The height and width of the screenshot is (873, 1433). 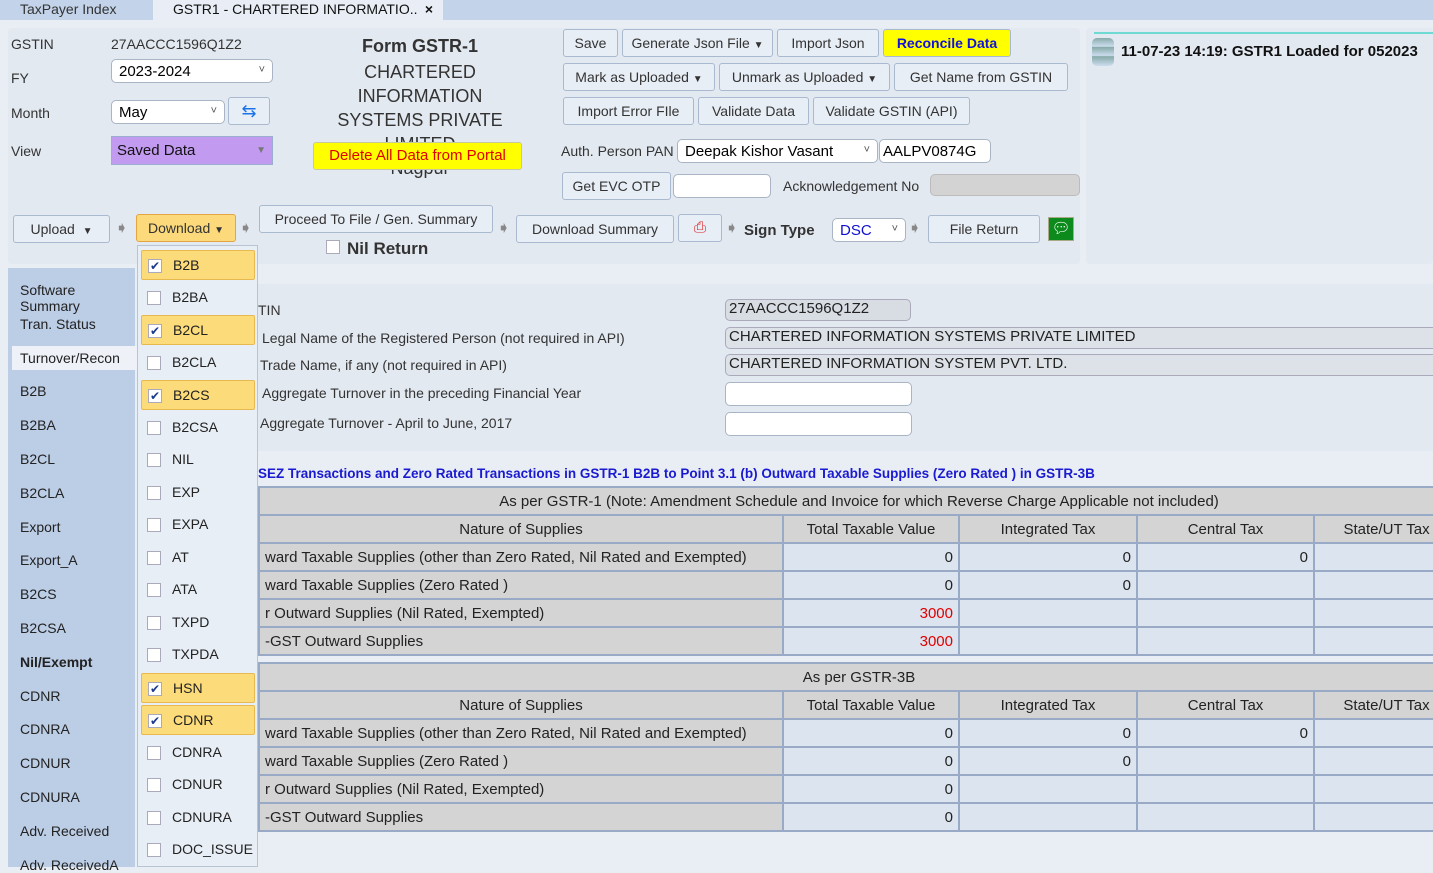 I want to click on save-button: Save, so click(x=590, y=43).